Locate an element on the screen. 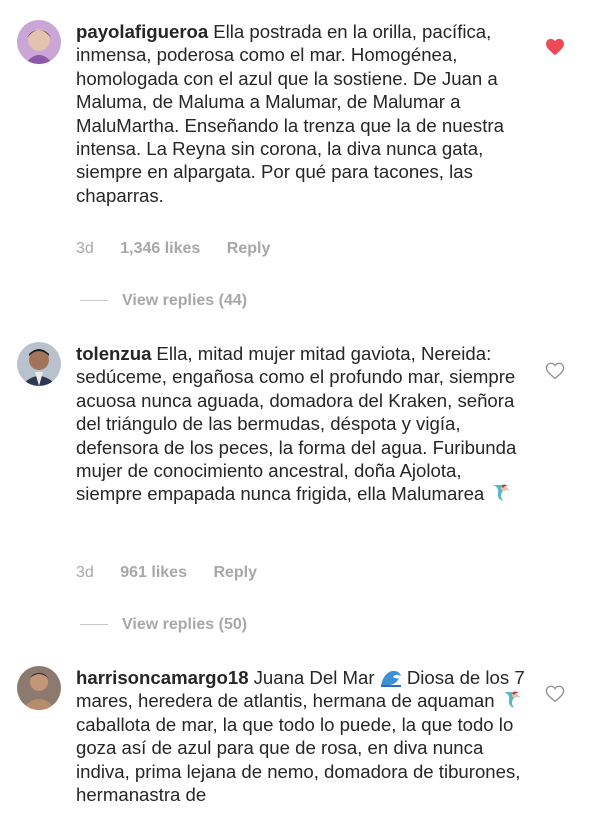 This screenshot has height=816, width=601. view-replies-label: View replies (50) is located at coordinates (185, 624).